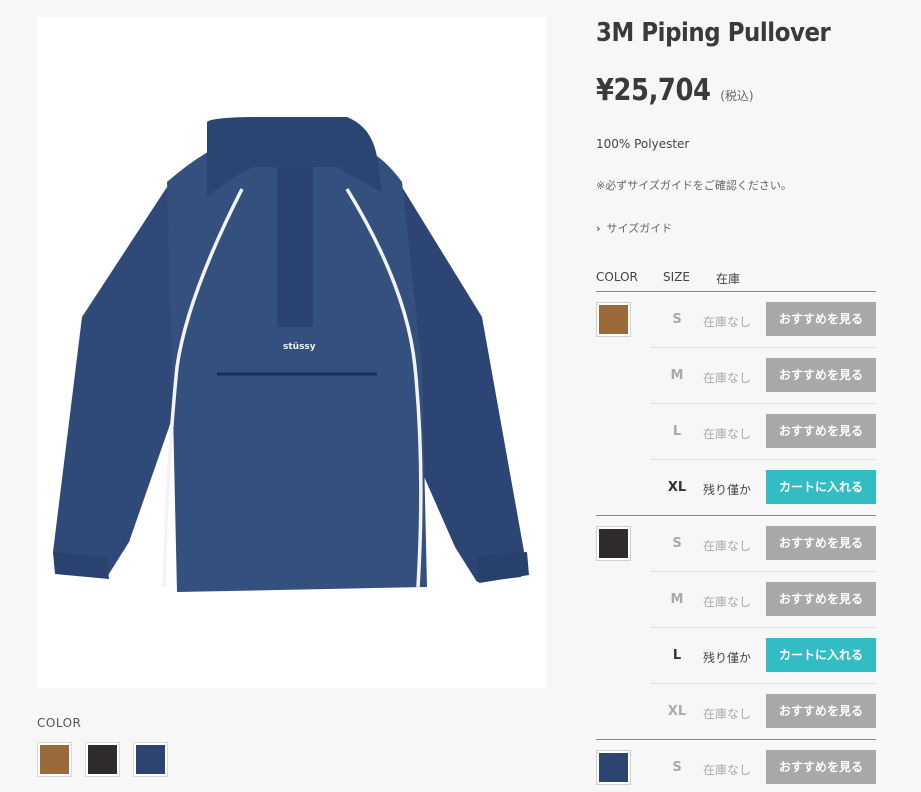 Image resolution: width=921 pixels, height=792 pixels. I want to click on material-text: 100% Polyester, so click(643, 144).